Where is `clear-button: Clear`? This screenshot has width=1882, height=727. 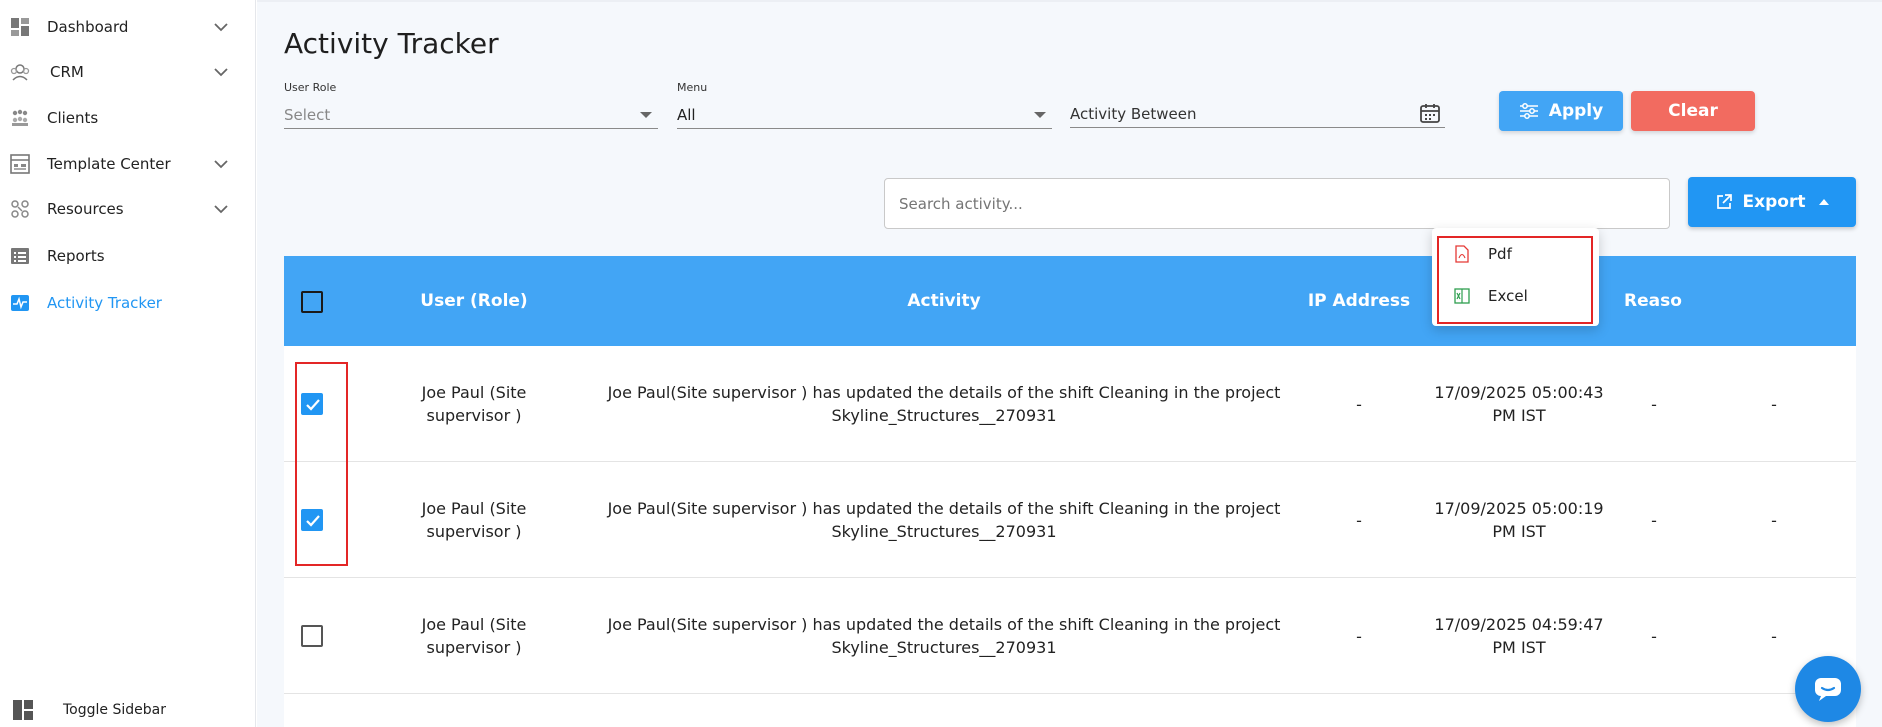
clear-button: Clear is located at coordinates (1693, 111).